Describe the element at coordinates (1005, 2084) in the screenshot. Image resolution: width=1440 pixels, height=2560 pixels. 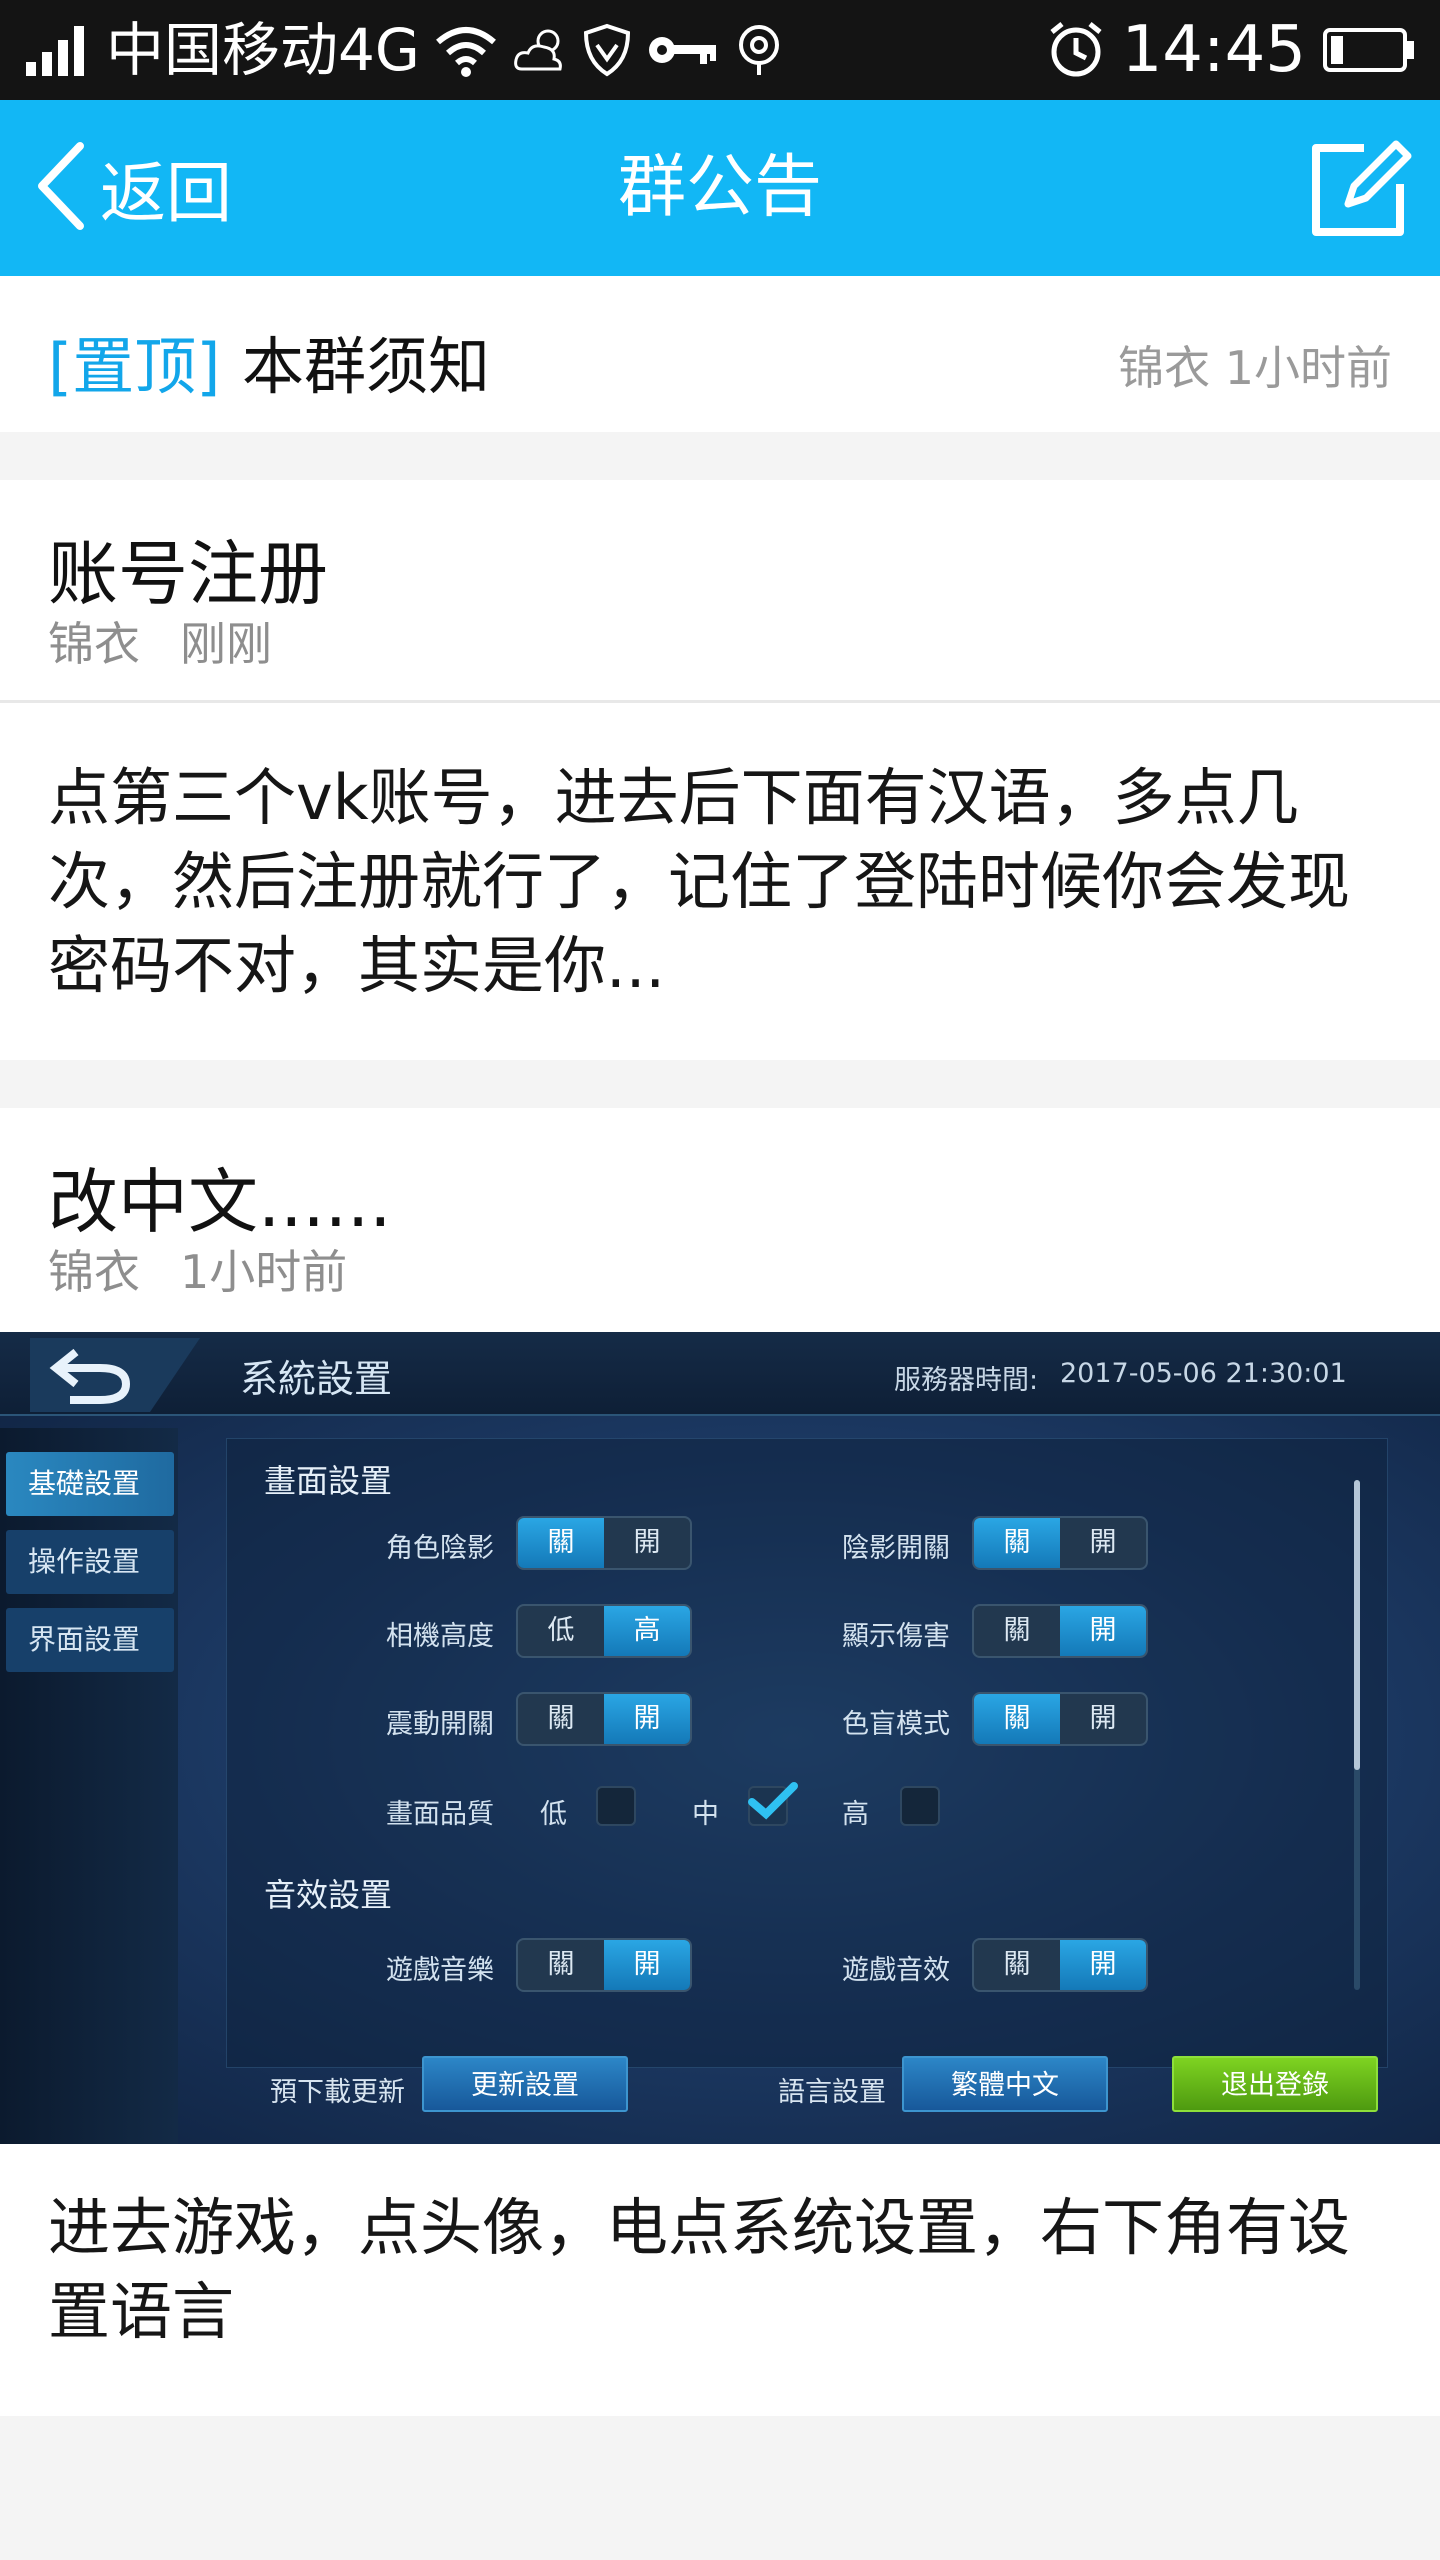
I see `language-button: 繁體中文` at that location.